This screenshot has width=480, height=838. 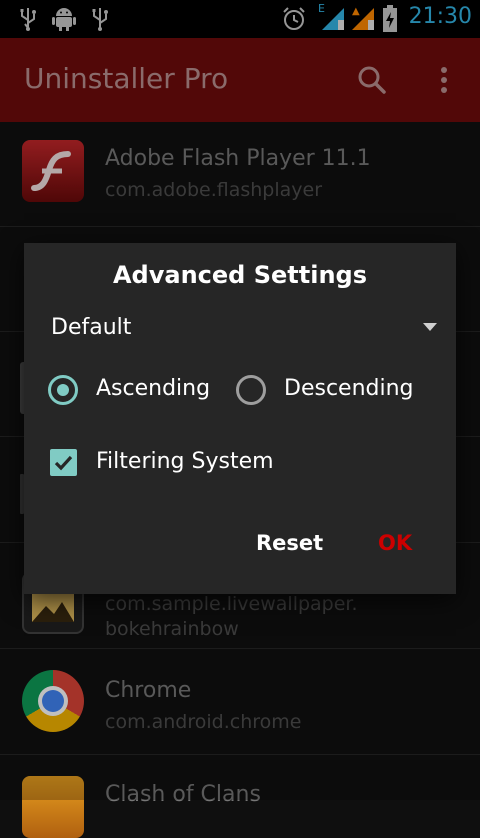 What do you see at coordinates (185, 461) in the screenshot?
I see `checkbox-label: Filtering System` at bounding box center [185, 461].